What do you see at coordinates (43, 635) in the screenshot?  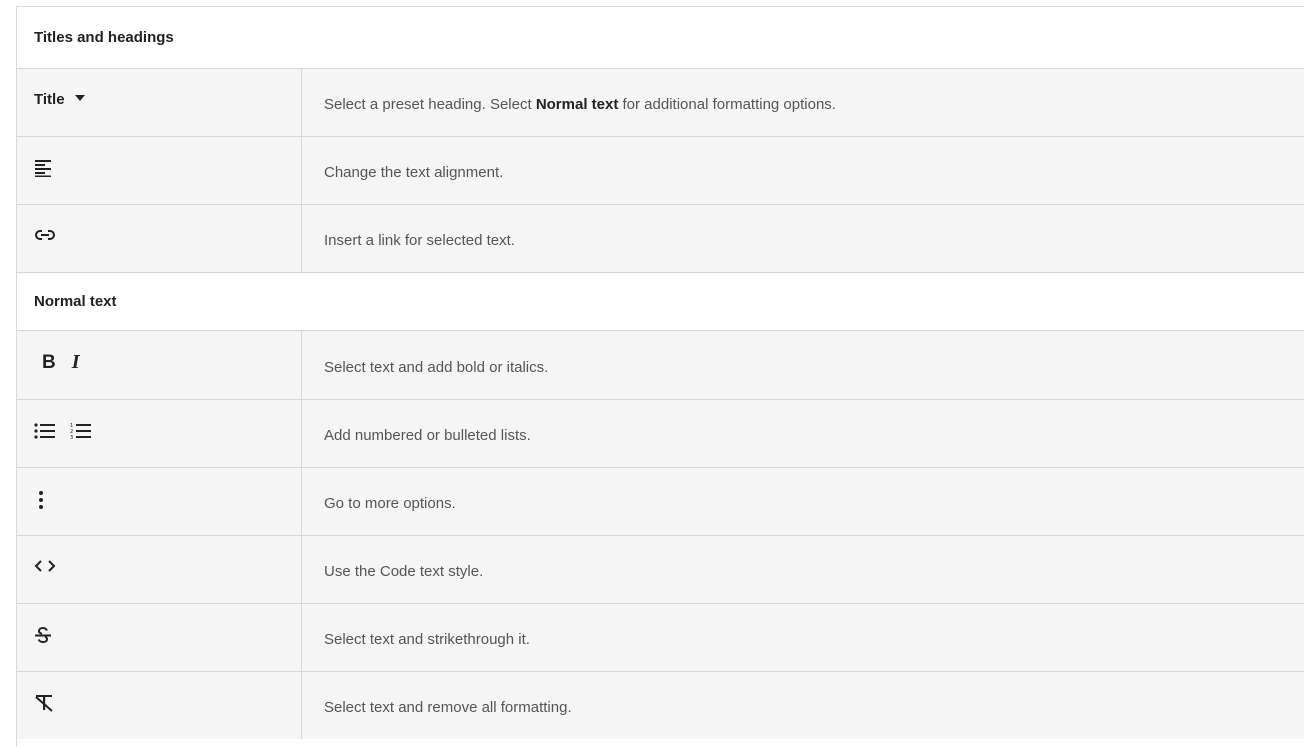 I see `strikethrough-icon` at bounding box center [43, 635].